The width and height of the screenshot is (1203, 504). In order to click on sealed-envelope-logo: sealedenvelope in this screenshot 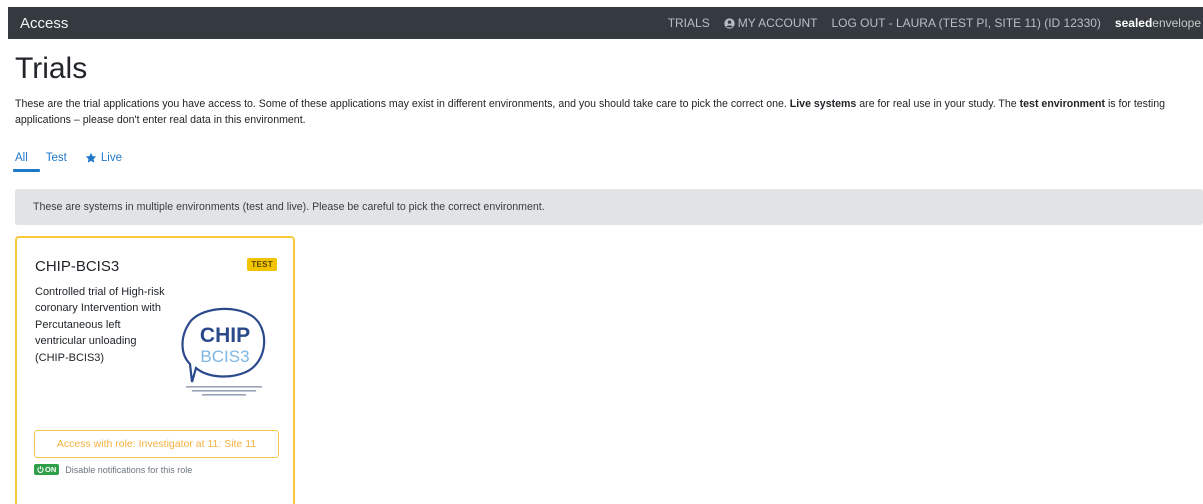, I will do `click(1158, 23)`.